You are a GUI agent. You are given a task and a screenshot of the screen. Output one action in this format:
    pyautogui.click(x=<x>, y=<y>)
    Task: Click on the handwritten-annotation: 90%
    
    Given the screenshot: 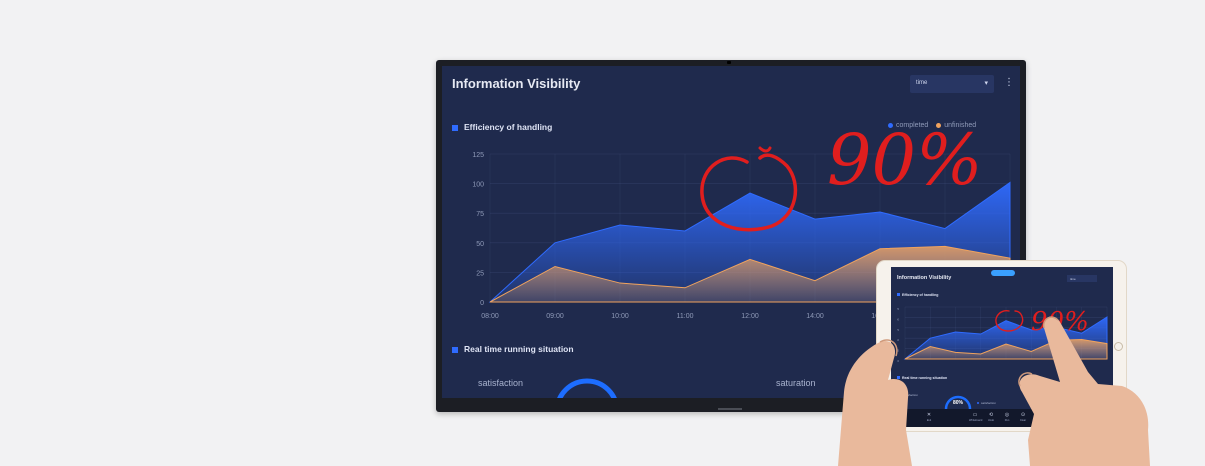 What is the action you would take?
    pyautogui.click(x=841, y=175)
    